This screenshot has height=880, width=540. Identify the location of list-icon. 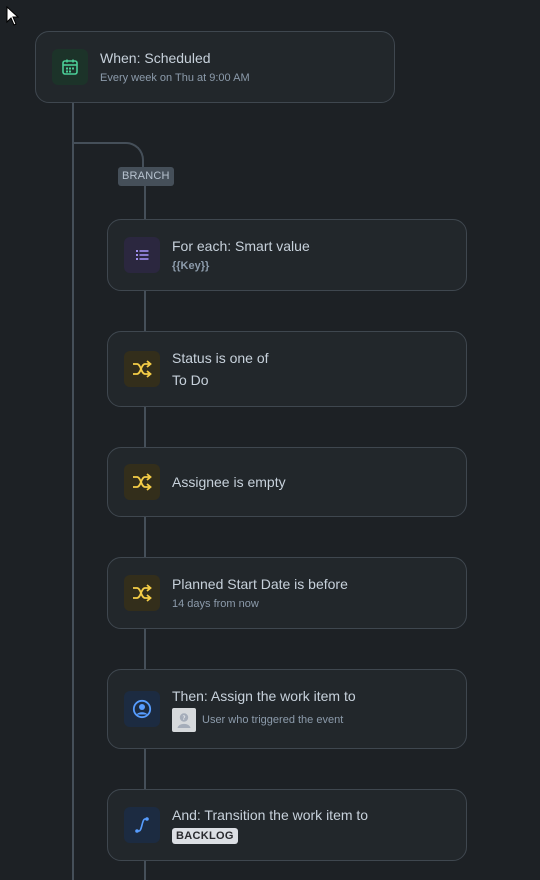
(142, 255).